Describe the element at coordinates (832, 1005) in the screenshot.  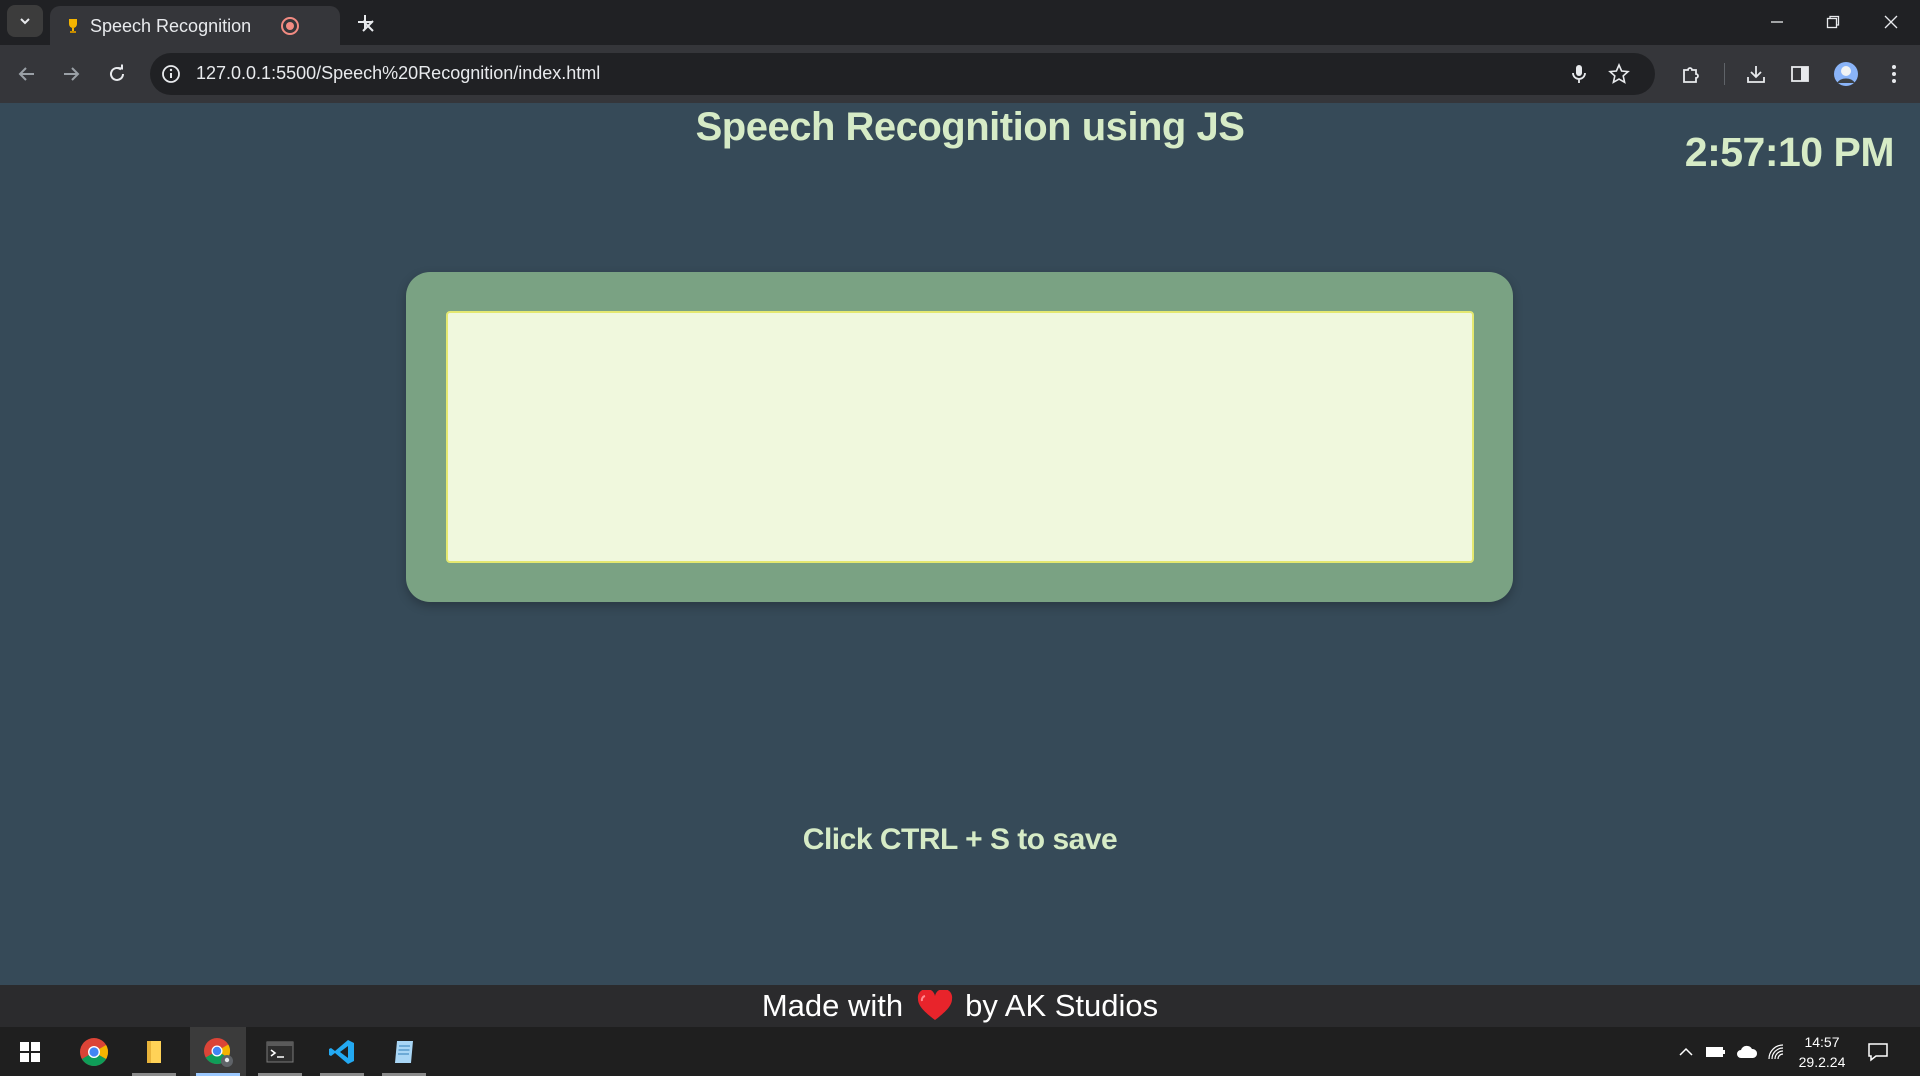
I see `footer-prefix: Made with` at that location.